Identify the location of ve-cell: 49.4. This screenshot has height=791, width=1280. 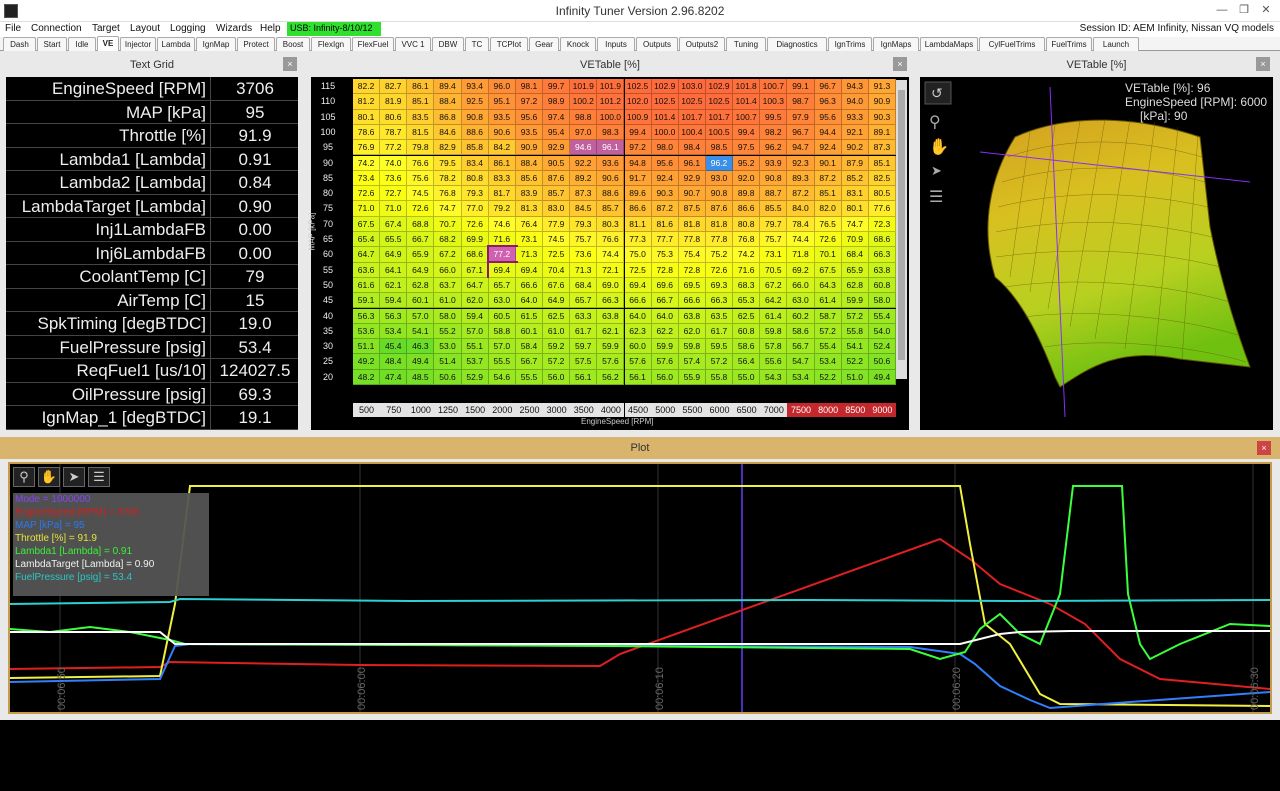
(882, 377).